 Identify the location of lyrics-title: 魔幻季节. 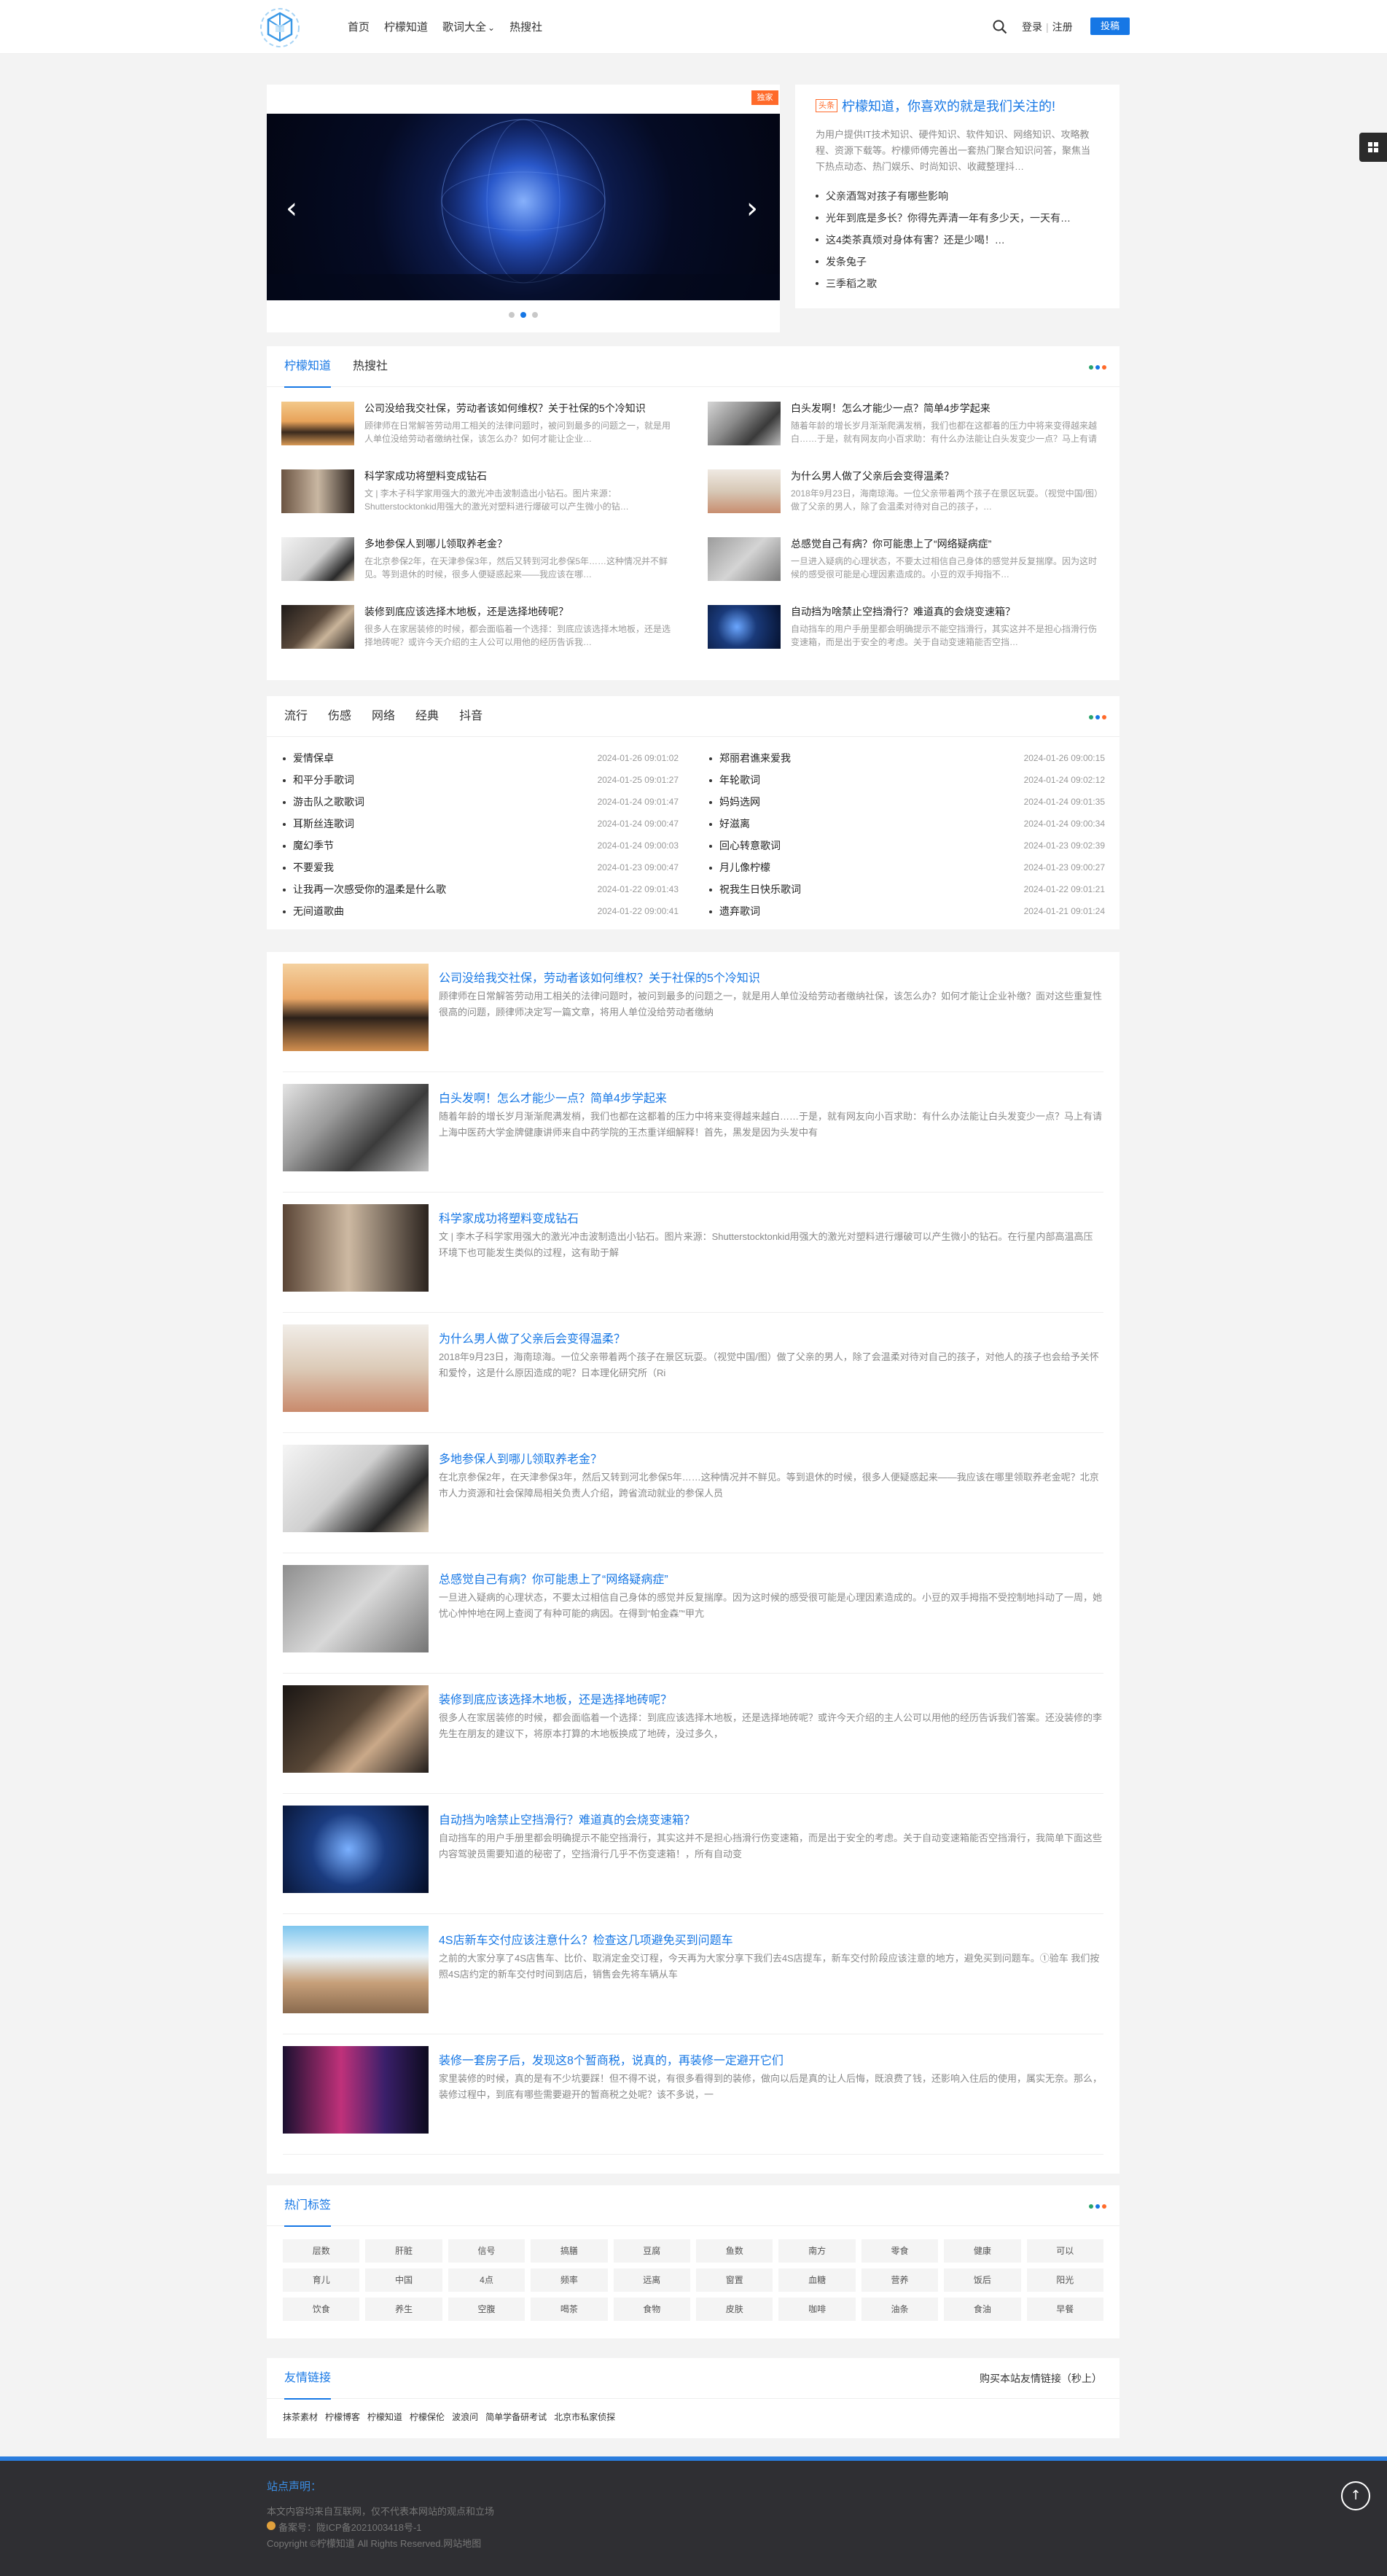
(313, 846).